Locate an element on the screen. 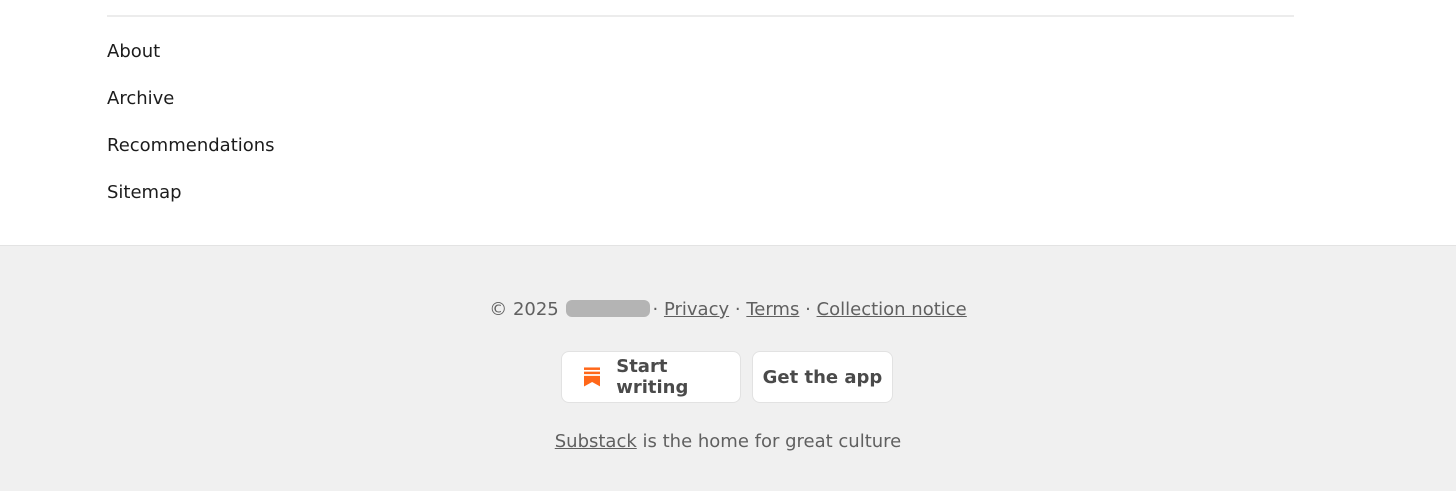 This screenshot has height=491, width=1456. get-the-app-button: Get the app is located at coordinates (822, 377).